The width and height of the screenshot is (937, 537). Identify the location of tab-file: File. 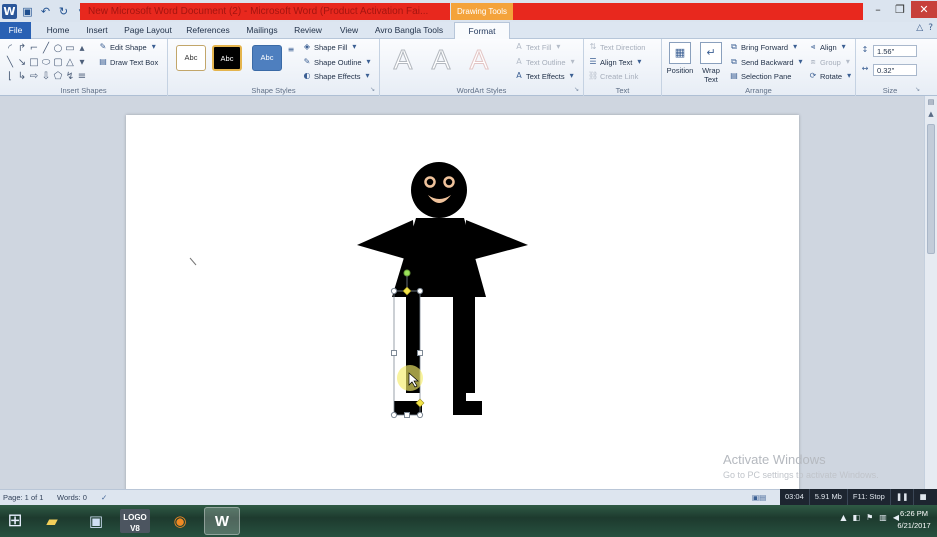
(15, 30).